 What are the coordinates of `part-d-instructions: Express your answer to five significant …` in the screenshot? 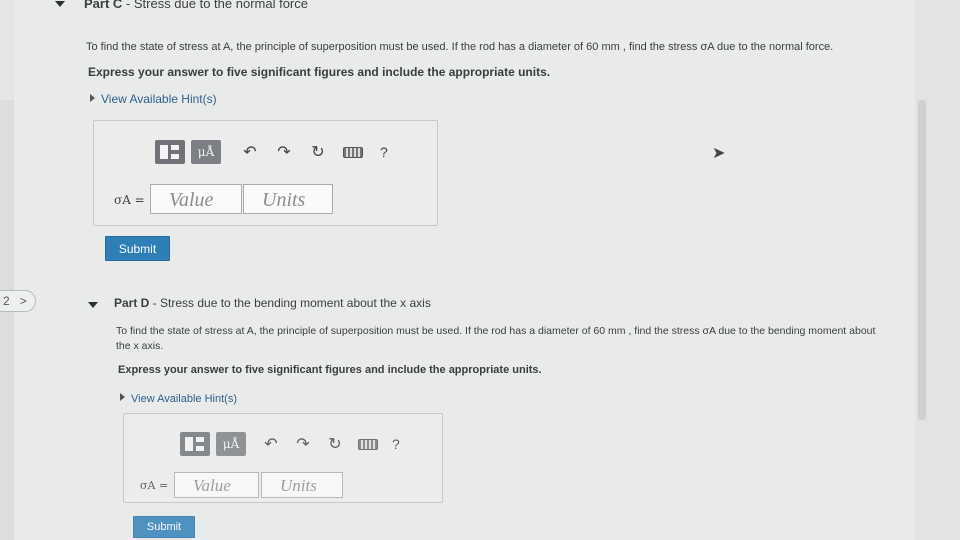 It's located at (330, 370).